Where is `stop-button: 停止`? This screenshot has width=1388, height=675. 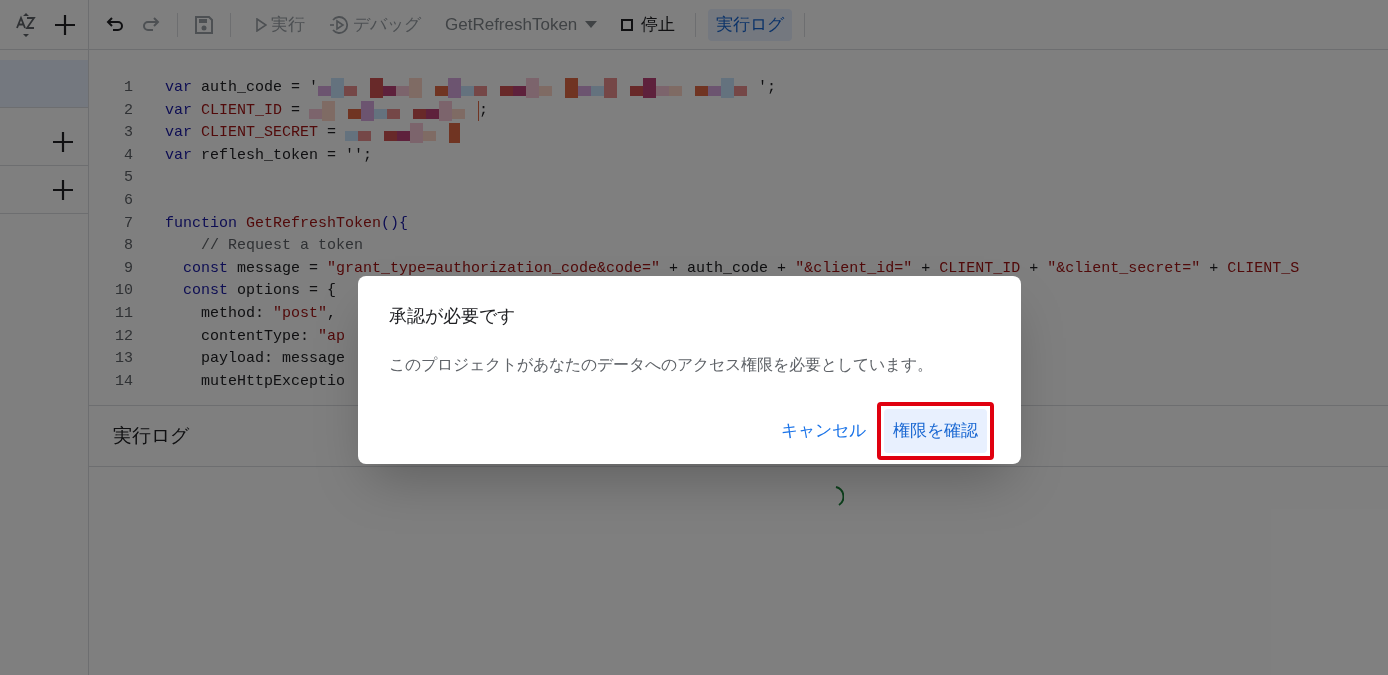 stop-button: 停止 is located at coordinates (648, 24).